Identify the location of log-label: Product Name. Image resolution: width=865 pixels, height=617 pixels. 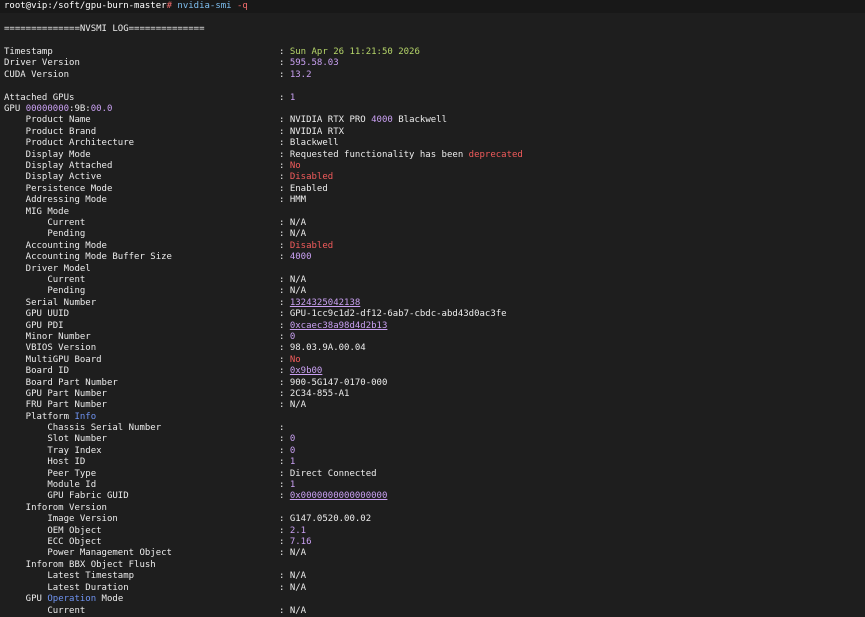
(47, 120).